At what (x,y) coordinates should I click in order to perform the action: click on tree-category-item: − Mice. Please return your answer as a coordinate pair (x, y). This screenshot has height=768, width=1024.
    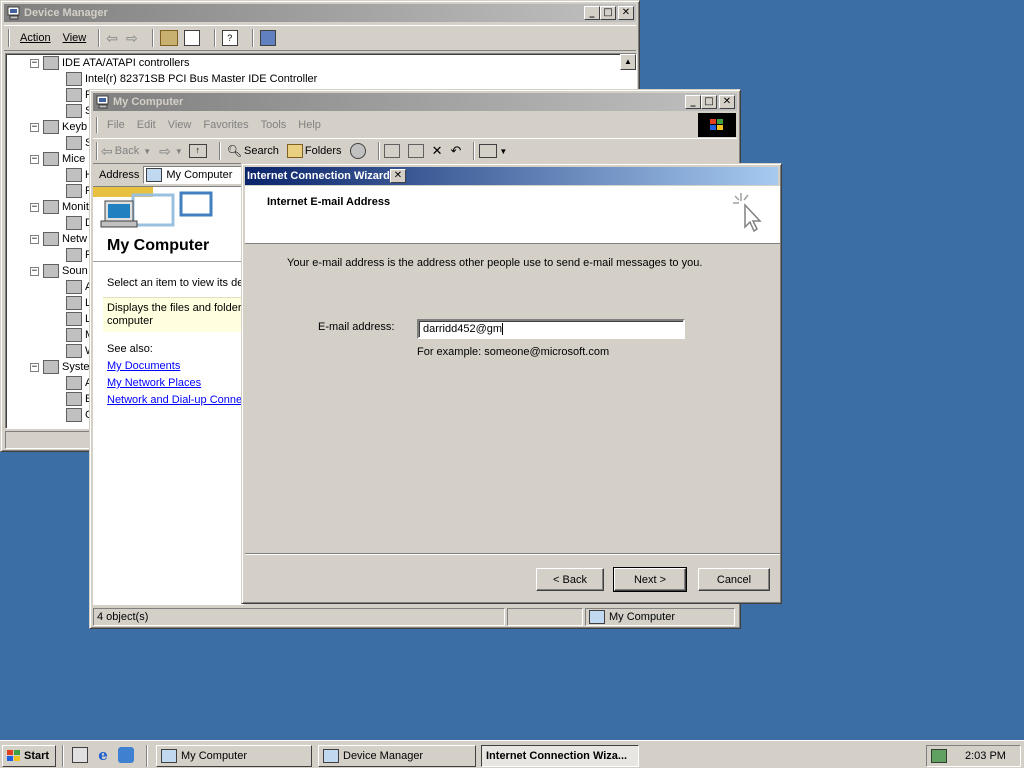
    Looking at the image, I should click on (57, 159).